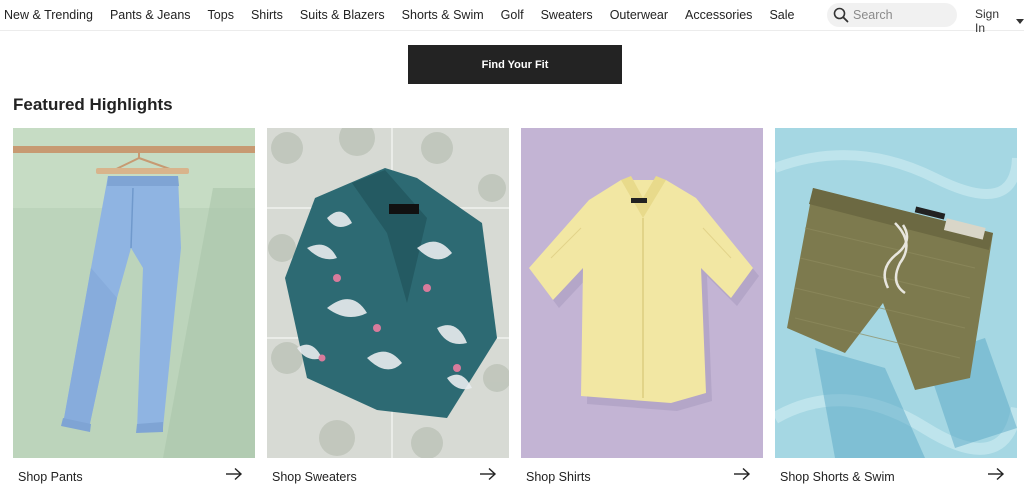 Image resolution: width=1024 pixels, height=486 pixels. What do you see at coordinates (898, 15) in the screenshot?
I see `search-input` at bounding box center [898, 15].